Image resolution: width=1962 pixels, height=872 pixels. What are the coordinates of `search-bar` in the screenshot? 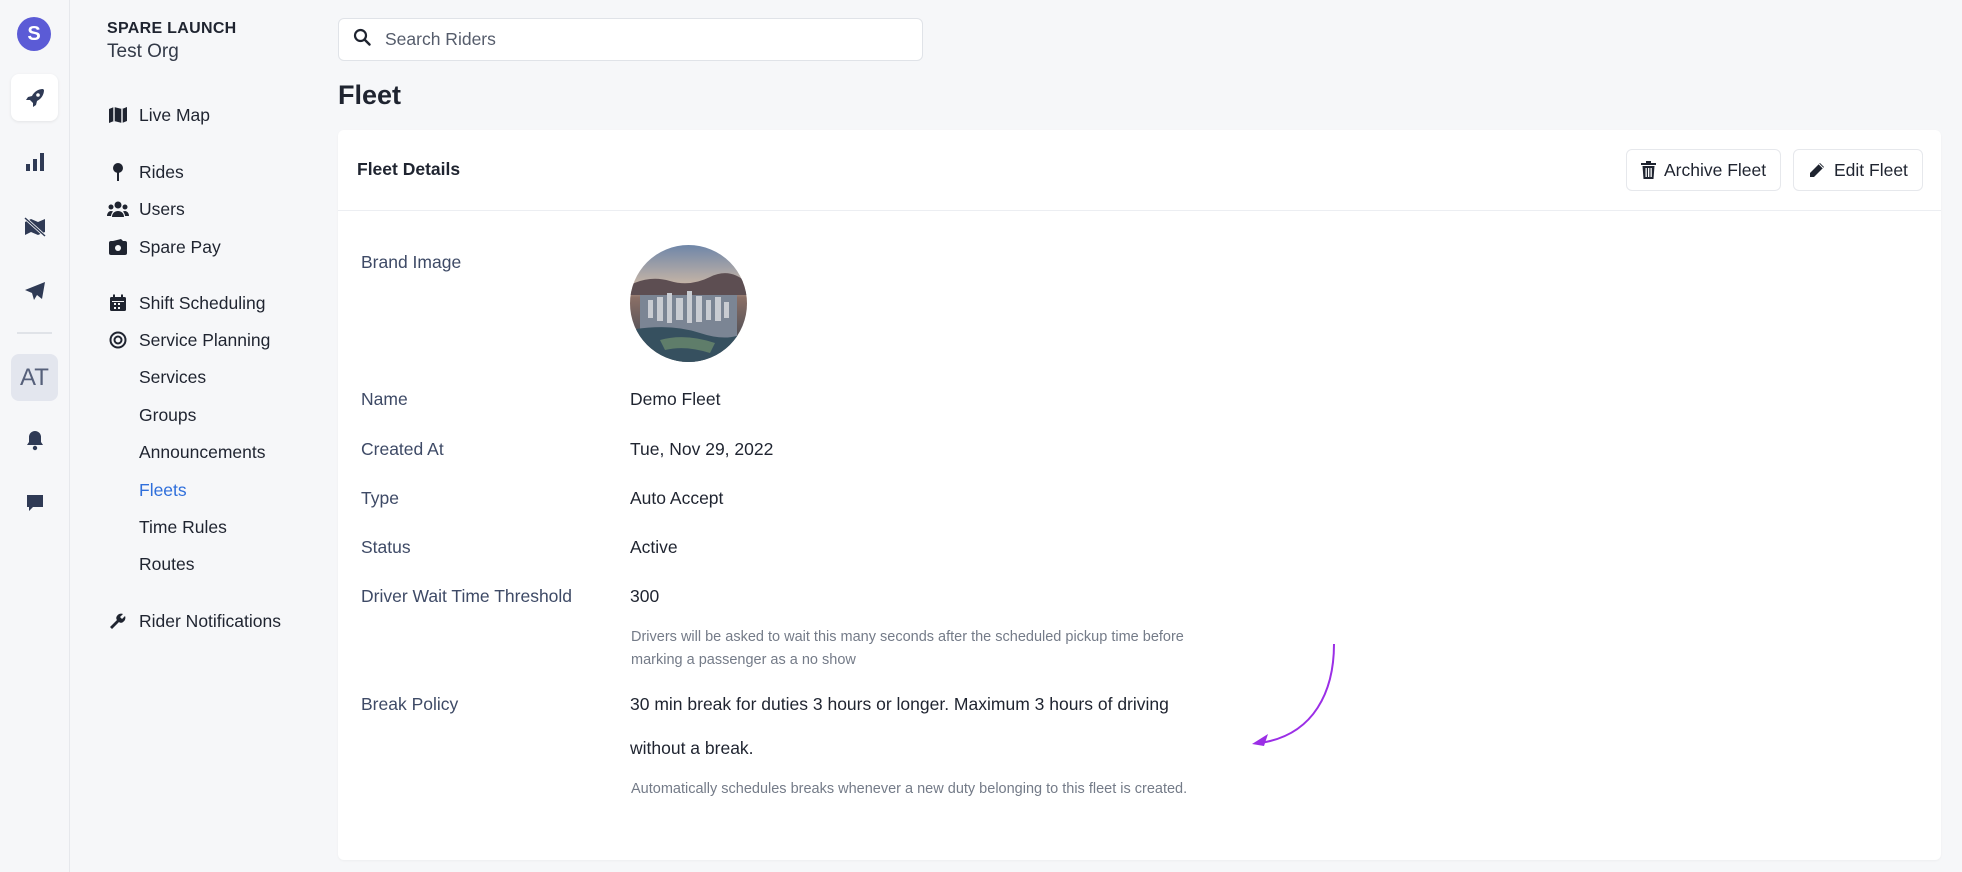 It's located at (630, 39).